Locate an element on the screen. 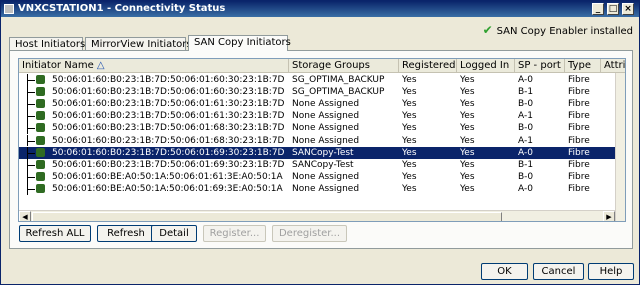 Image resolution: width=640 pixels, height=285 pixels. vertical-scrollbar-track is located at coordinates (620, 147).